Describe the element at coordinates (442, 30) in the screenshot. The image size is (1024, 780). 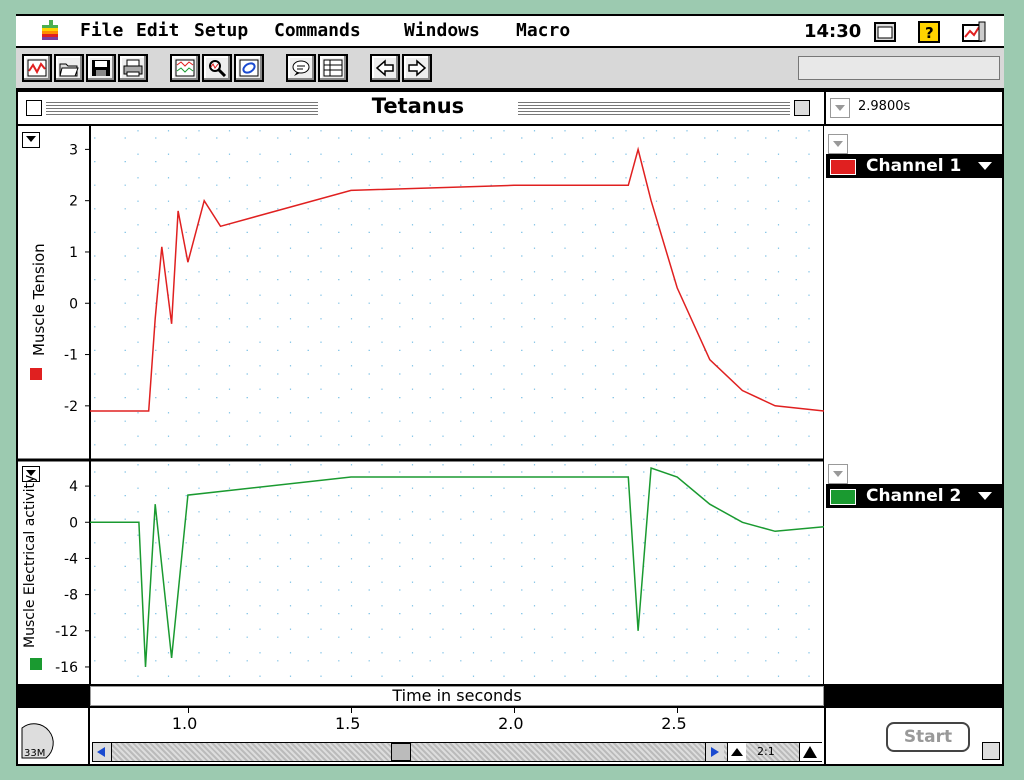
I see `menu-windows: Windows` at that location.